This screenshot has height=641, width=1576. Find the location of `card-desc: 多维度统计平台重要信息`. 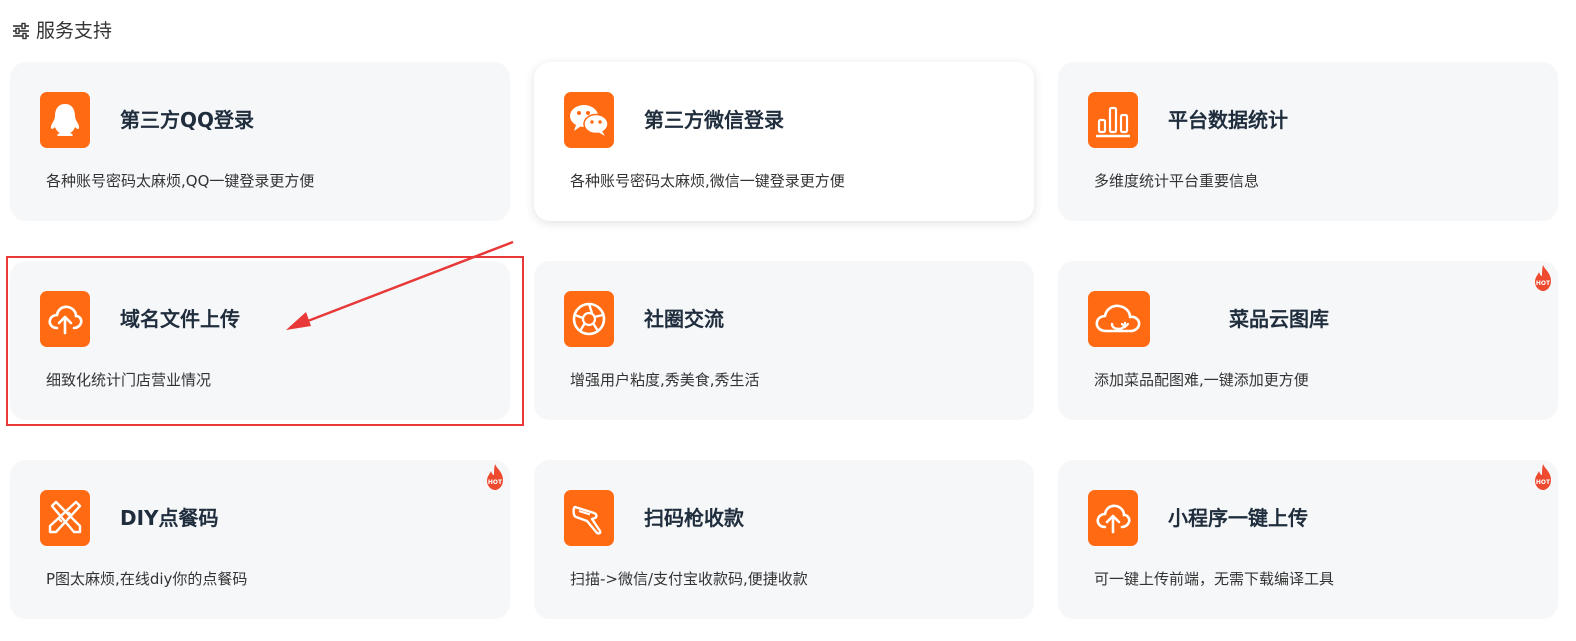

card-desc: 多维度统计平台重要信息 is located at coordinates (1177, 181).